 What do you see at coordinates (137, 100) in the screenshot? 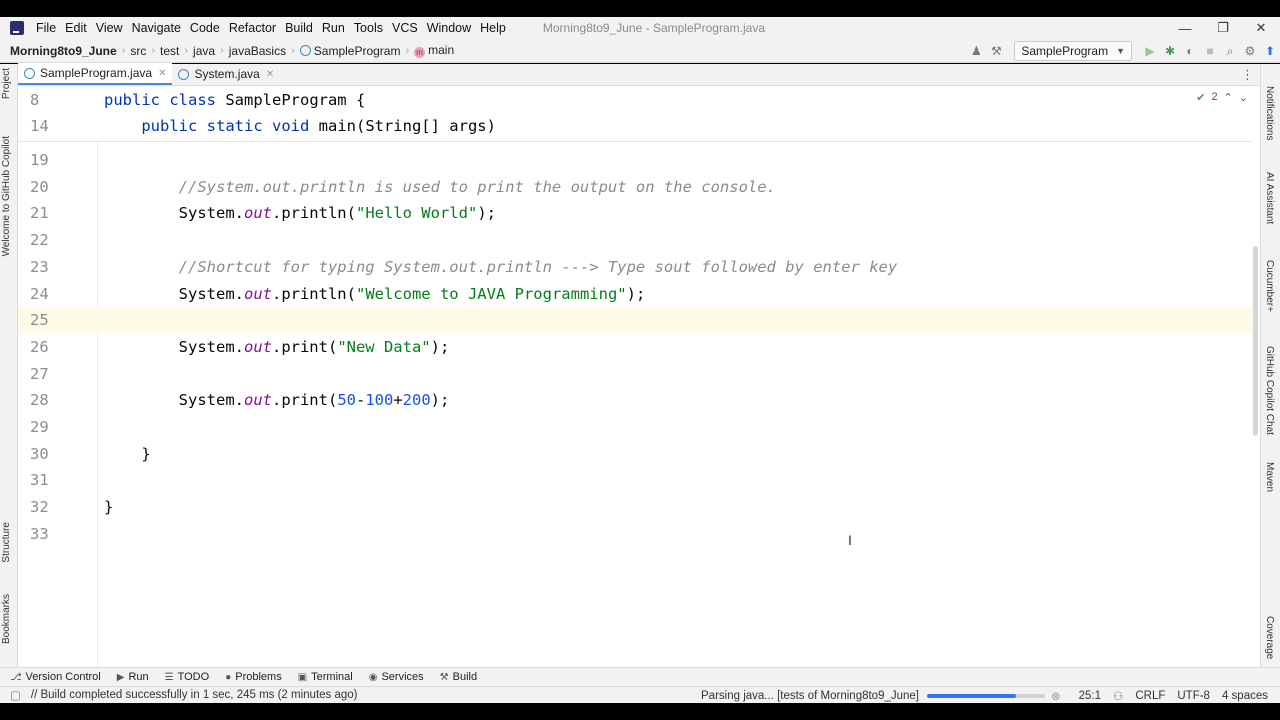
I see `code-token: public` at bounding box center [137, 100].